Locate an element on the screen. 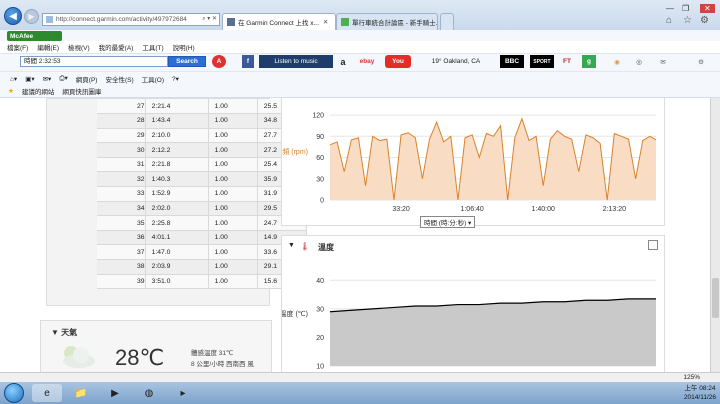  tab-garmin: 在 Garmin Connect 上找 x... ✕ is located at coordinates (279, 21).